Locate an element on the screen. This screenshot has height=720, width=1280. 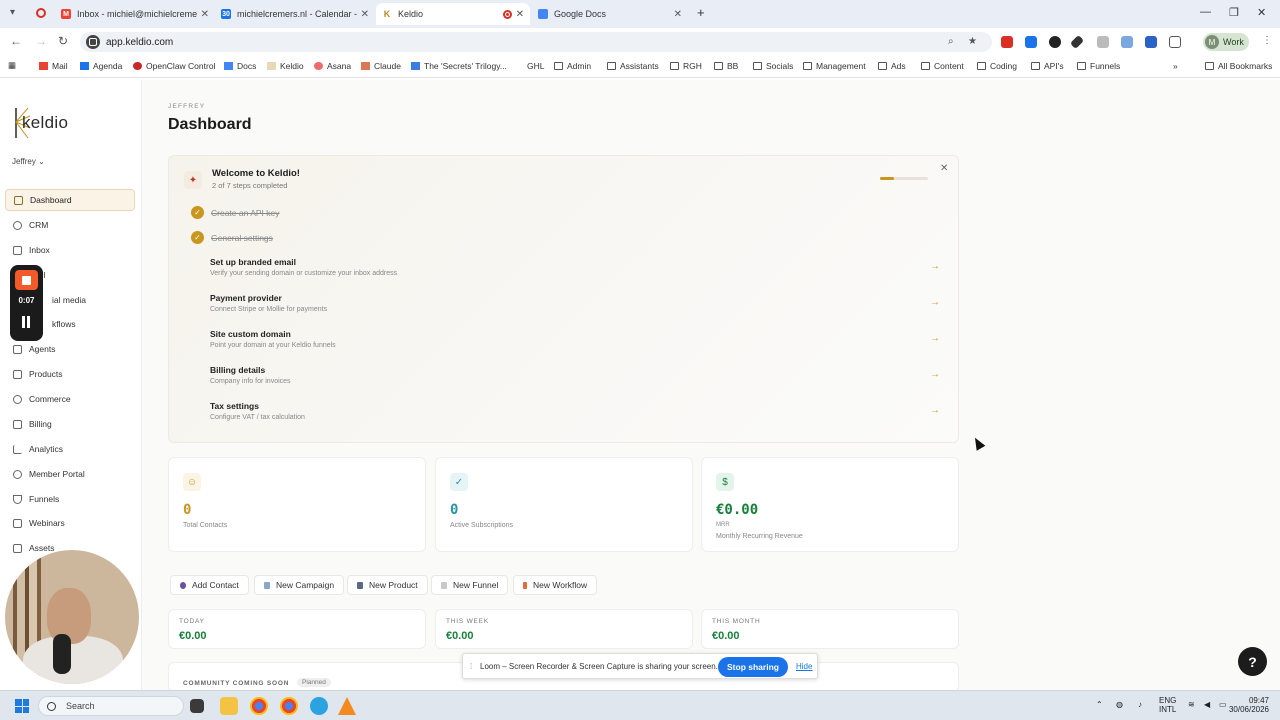
bookmark-openclaw: OpenClaw Control is located at coordinates (174, 66).